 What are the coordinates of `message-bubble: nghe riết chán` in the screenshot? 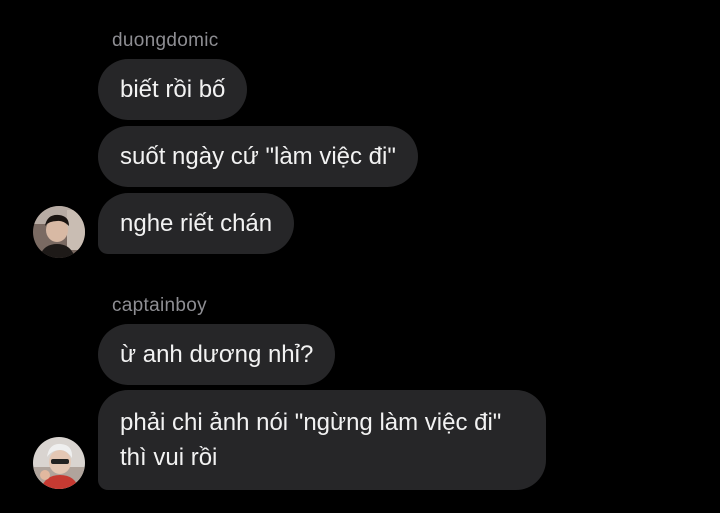 It's located at (196, 223).